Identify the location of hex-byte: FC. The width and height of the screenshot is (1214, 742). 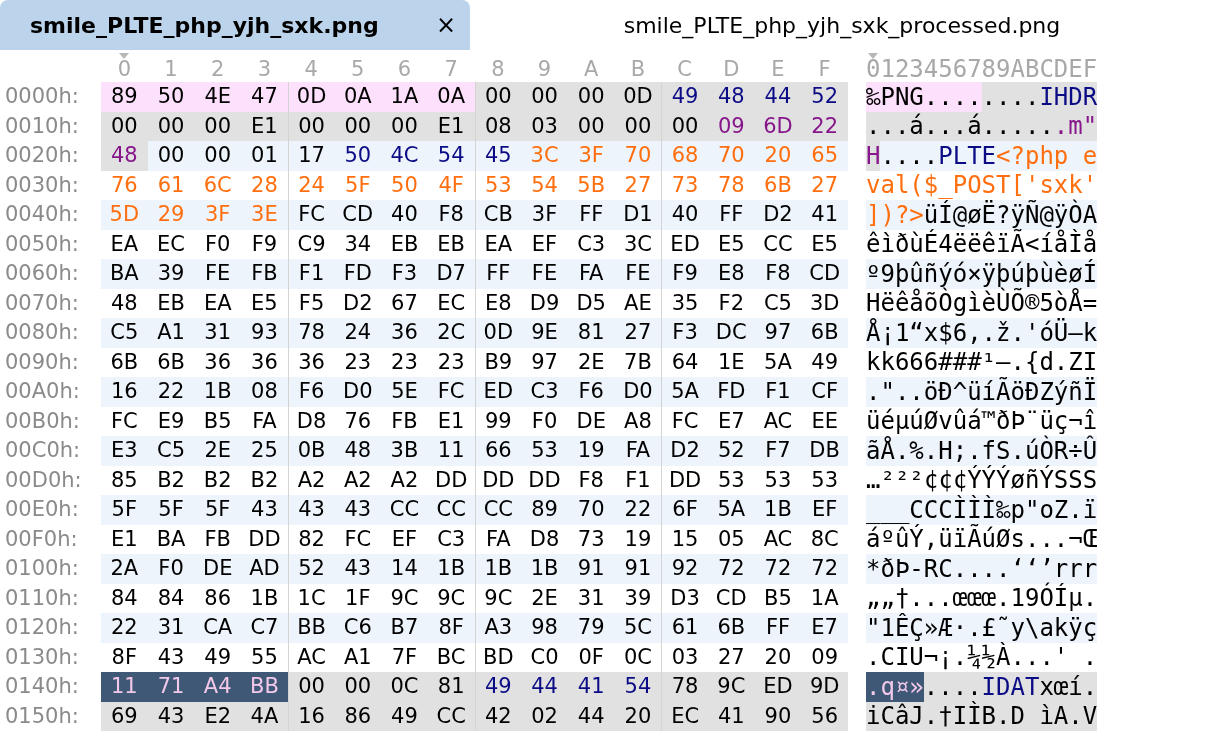
(124, 421).